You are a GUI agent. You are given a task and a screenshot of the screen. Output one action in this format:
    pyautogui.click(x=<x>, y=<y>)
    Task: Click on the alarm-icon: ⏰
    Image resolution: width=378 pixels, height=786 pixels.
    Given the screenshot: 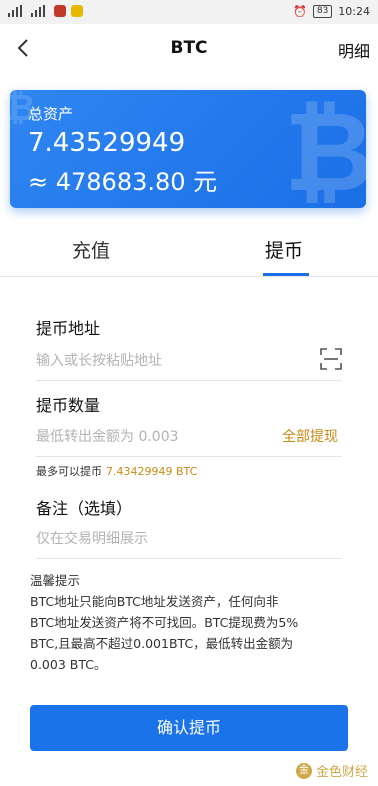 What is the action you would take?
    pyautogui.click(x=300, y=11)
    